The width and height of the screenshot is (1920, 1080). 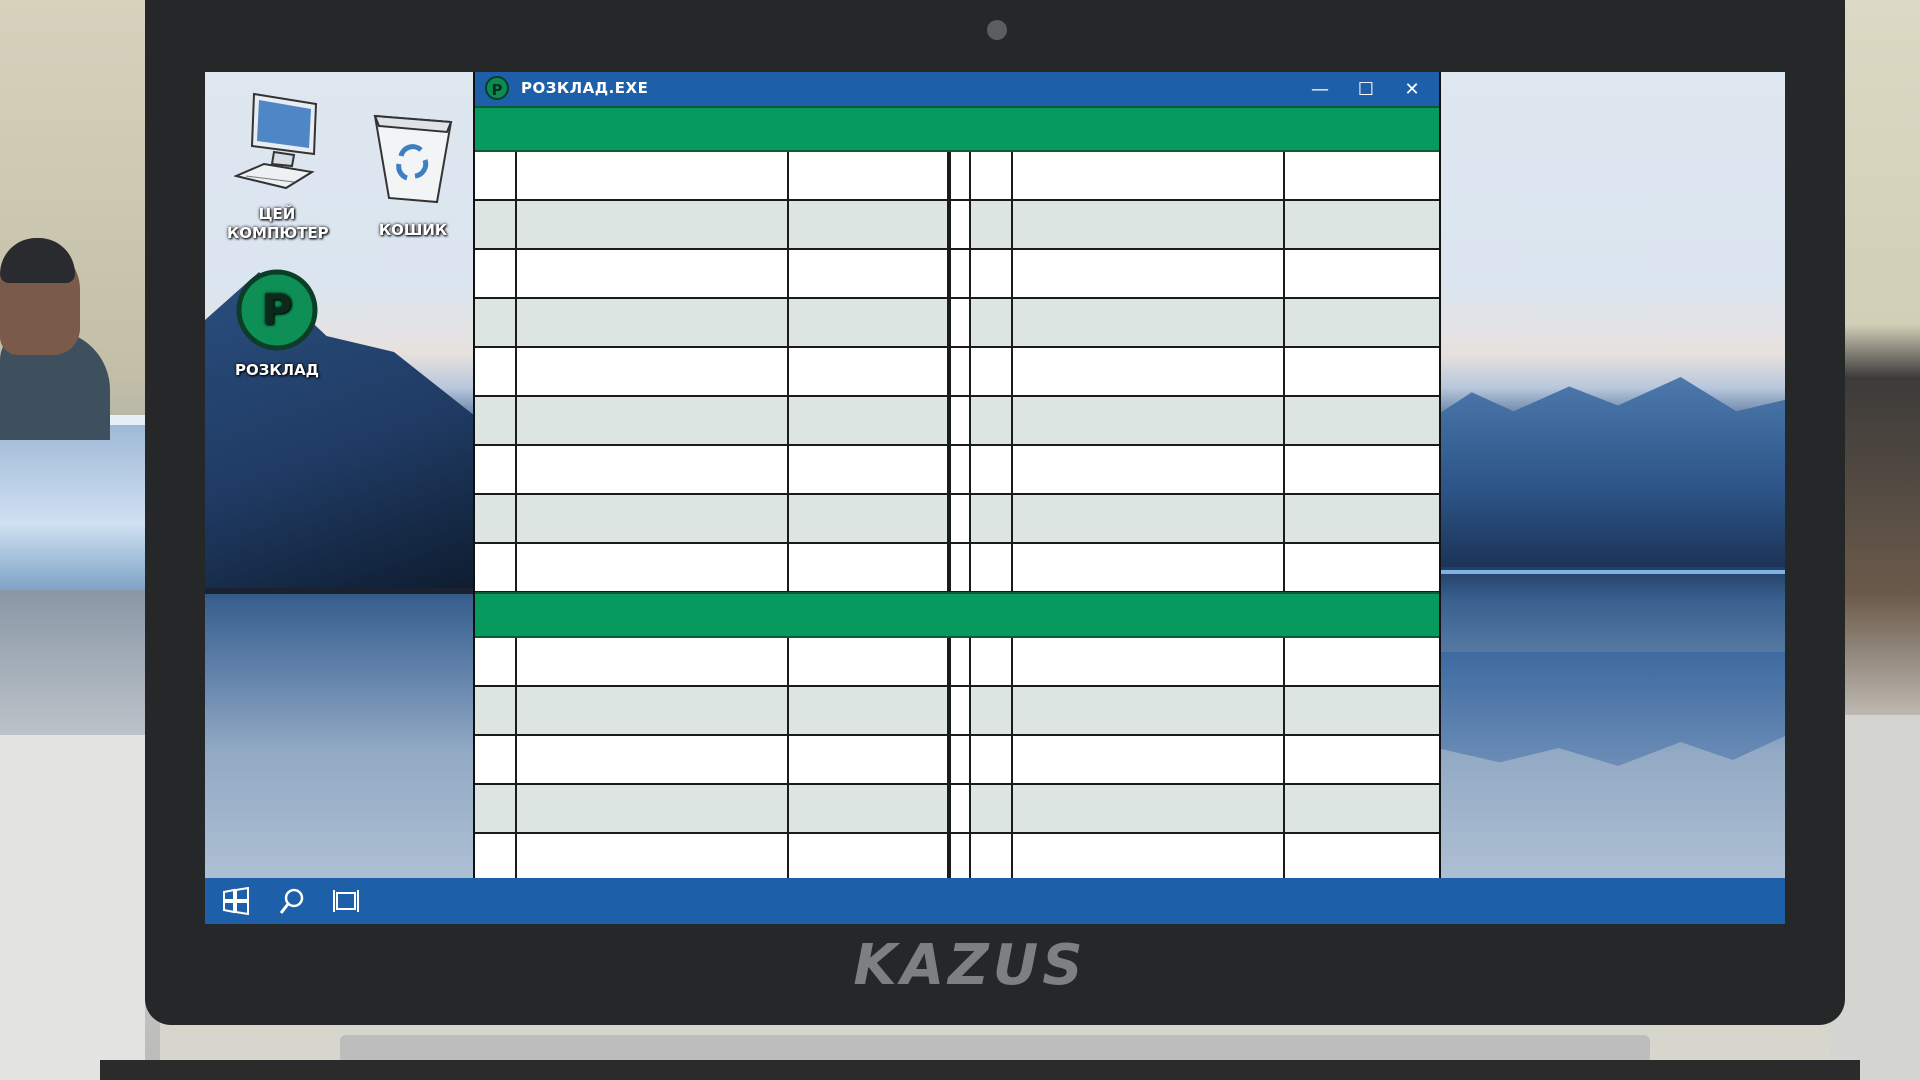 What do you see at coordinates (413, 159) in the screenshot?
I see `recycle-bin-icon` at bounding box center [413, 159].